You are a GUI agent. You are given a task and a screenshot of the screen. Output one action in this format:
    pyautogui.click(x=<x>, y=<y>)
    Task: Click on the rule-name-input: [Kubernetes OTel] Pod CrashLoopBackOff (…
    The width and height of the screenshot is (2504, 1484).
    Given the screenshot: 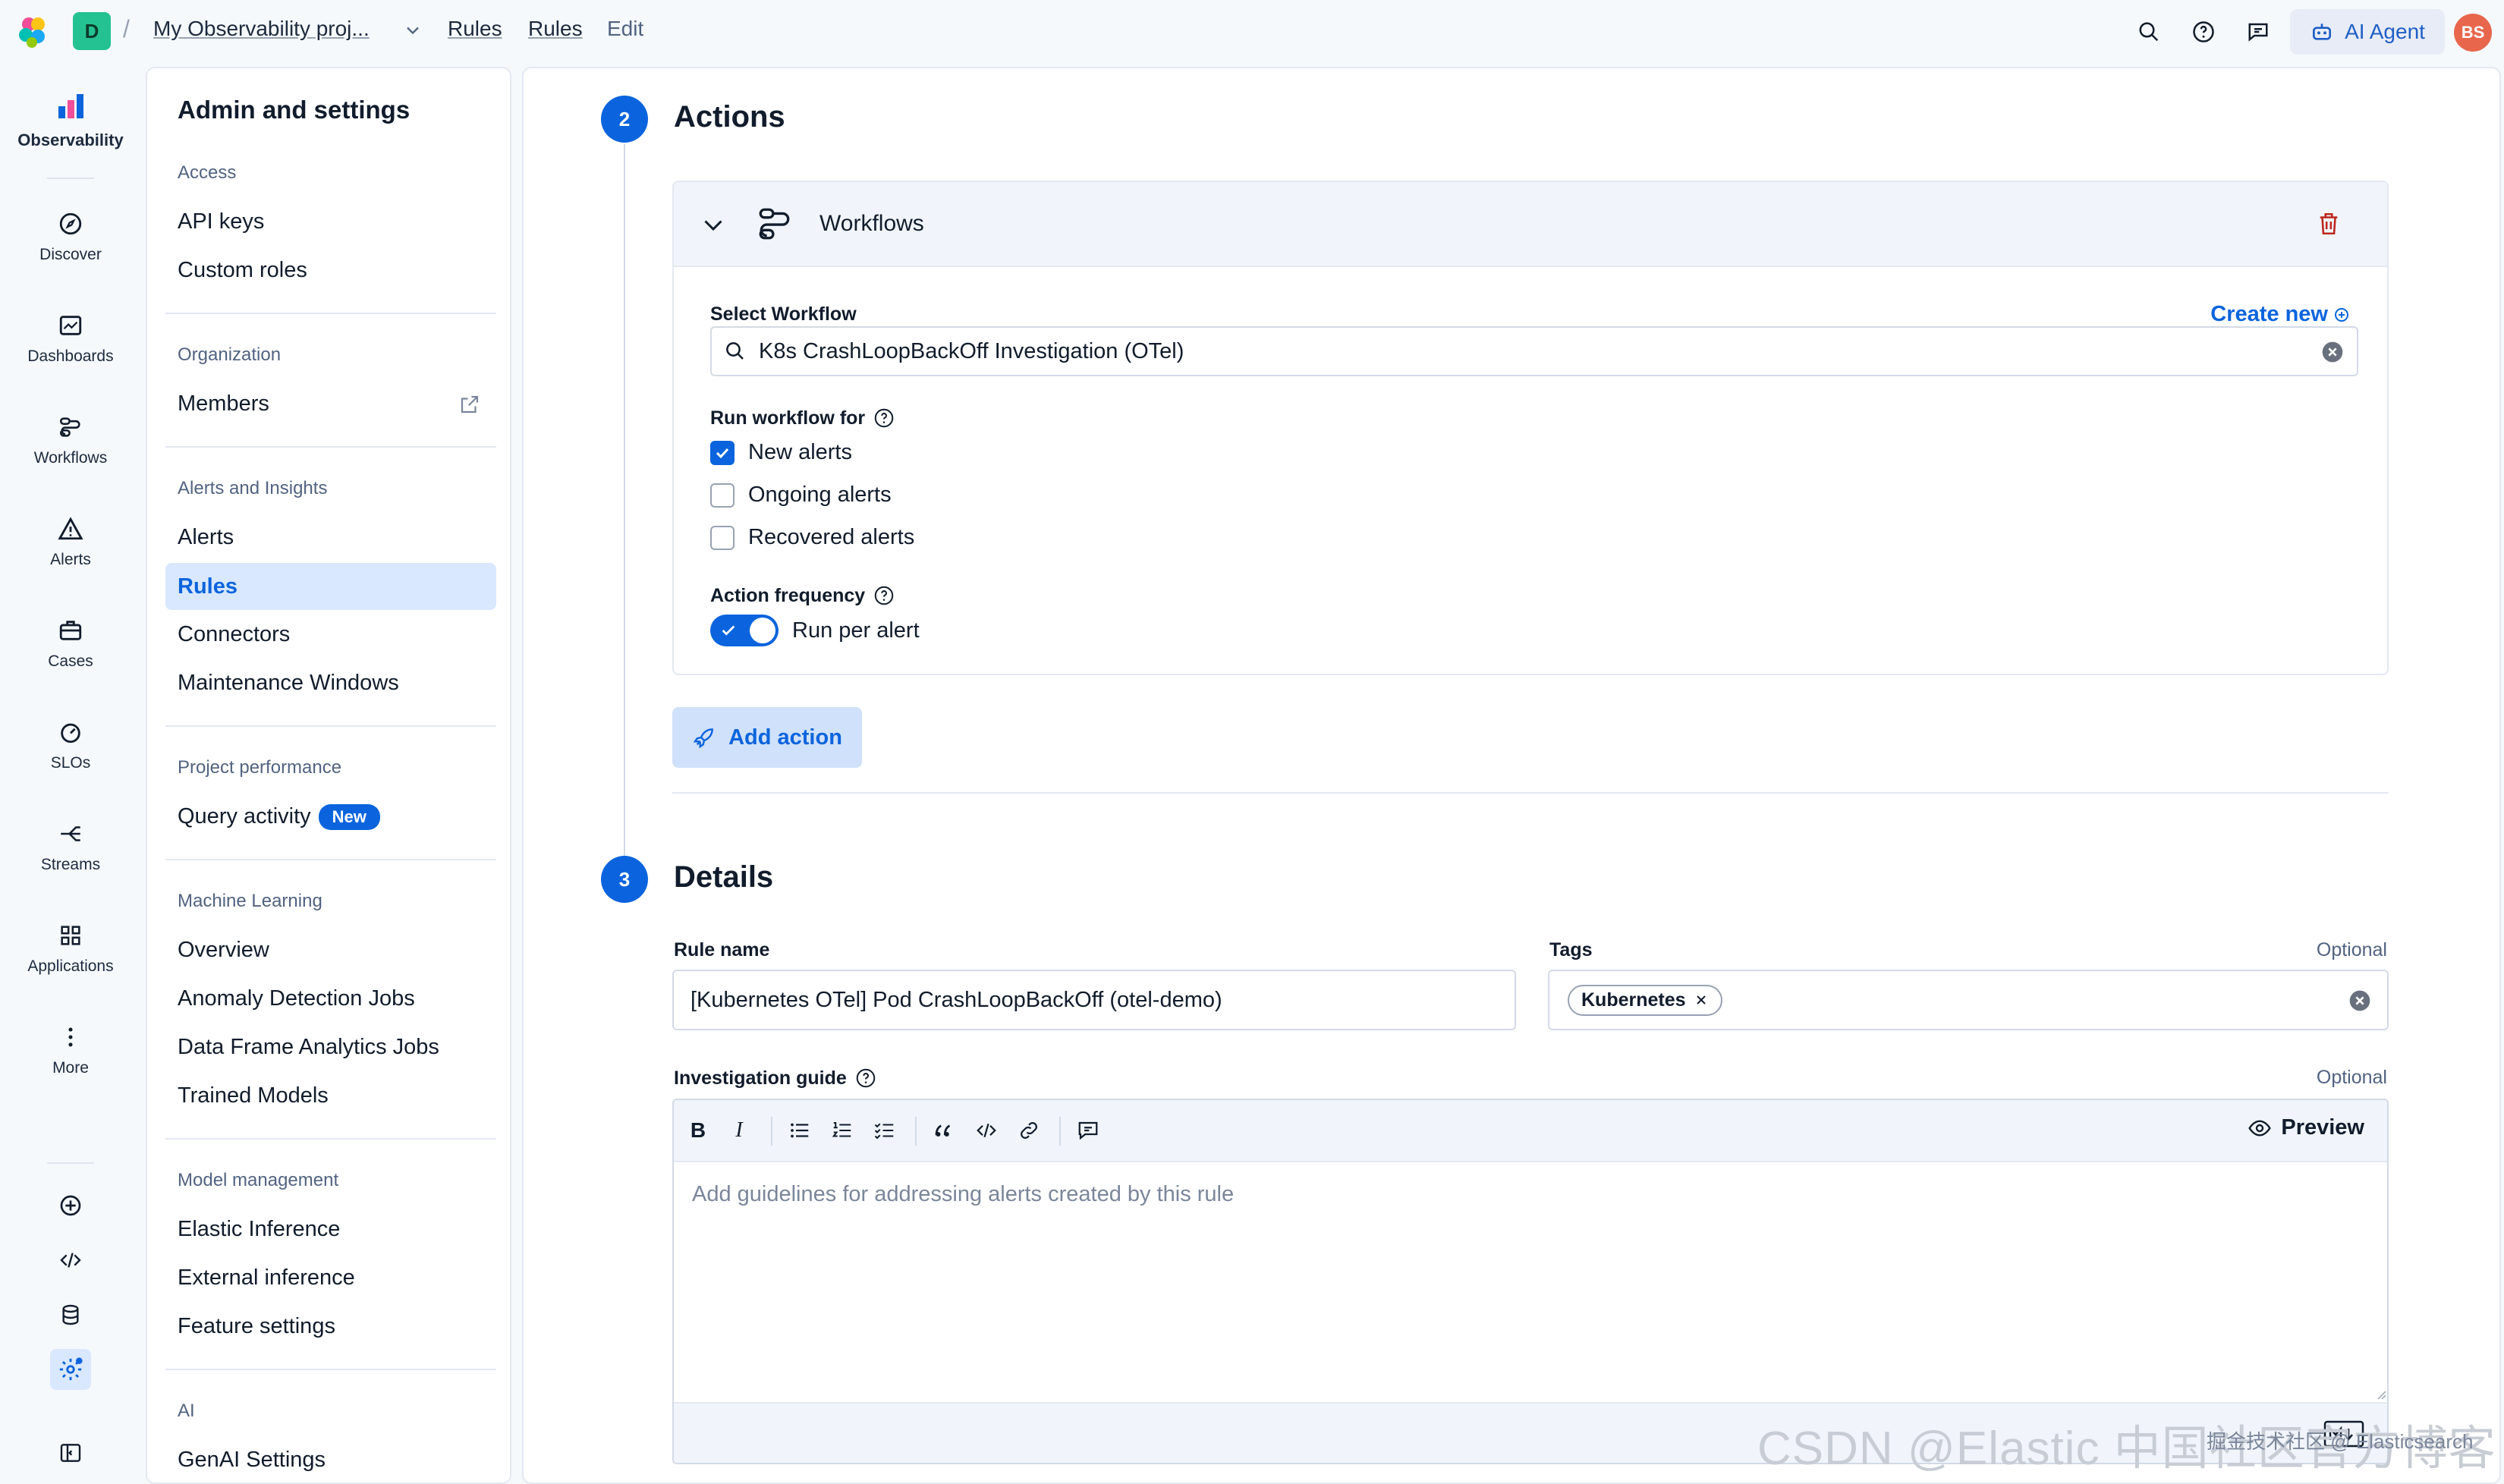 What is the action you would take?
    pyautogui.click(x=1094, y=1000)
    